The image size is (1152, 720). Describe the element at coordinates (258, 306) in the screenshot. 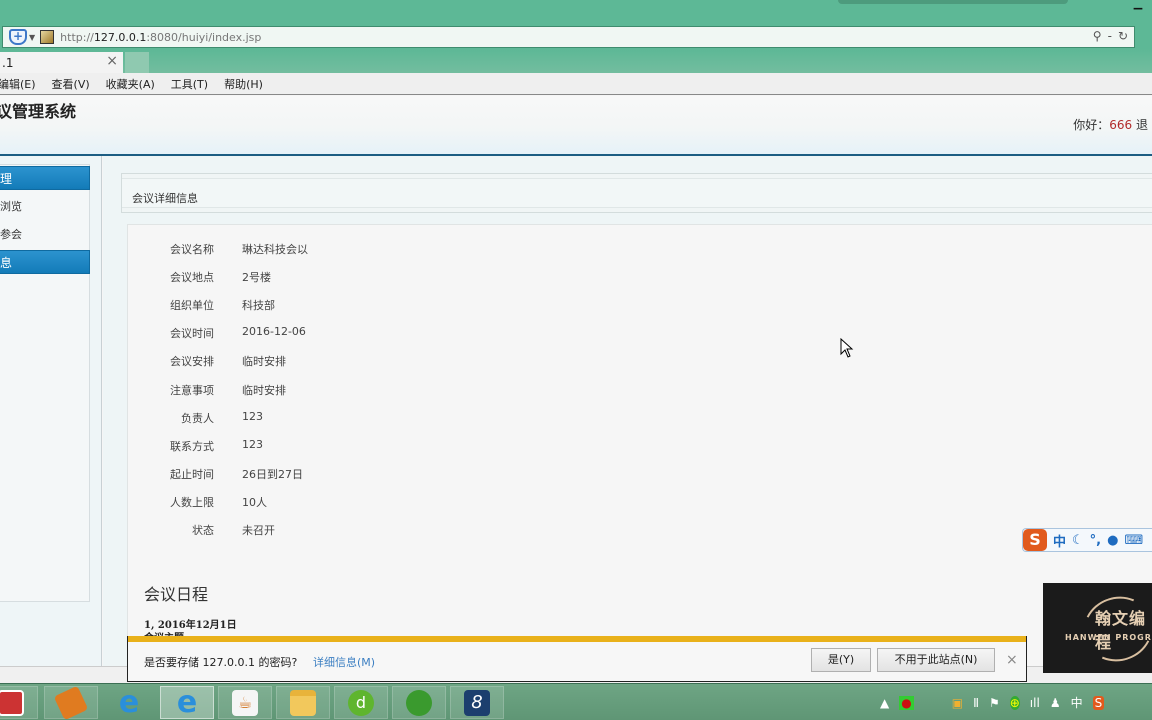

I see `field-value: 科技部` at that location.